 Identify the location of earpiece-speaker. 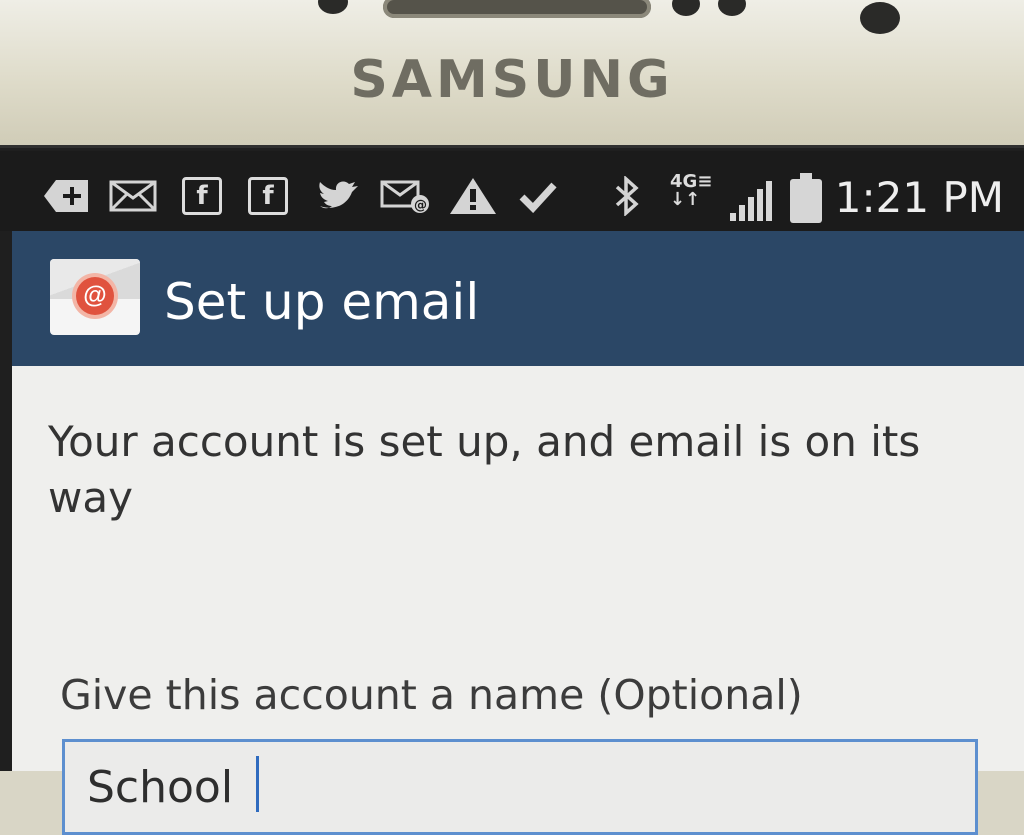
(517, 9).